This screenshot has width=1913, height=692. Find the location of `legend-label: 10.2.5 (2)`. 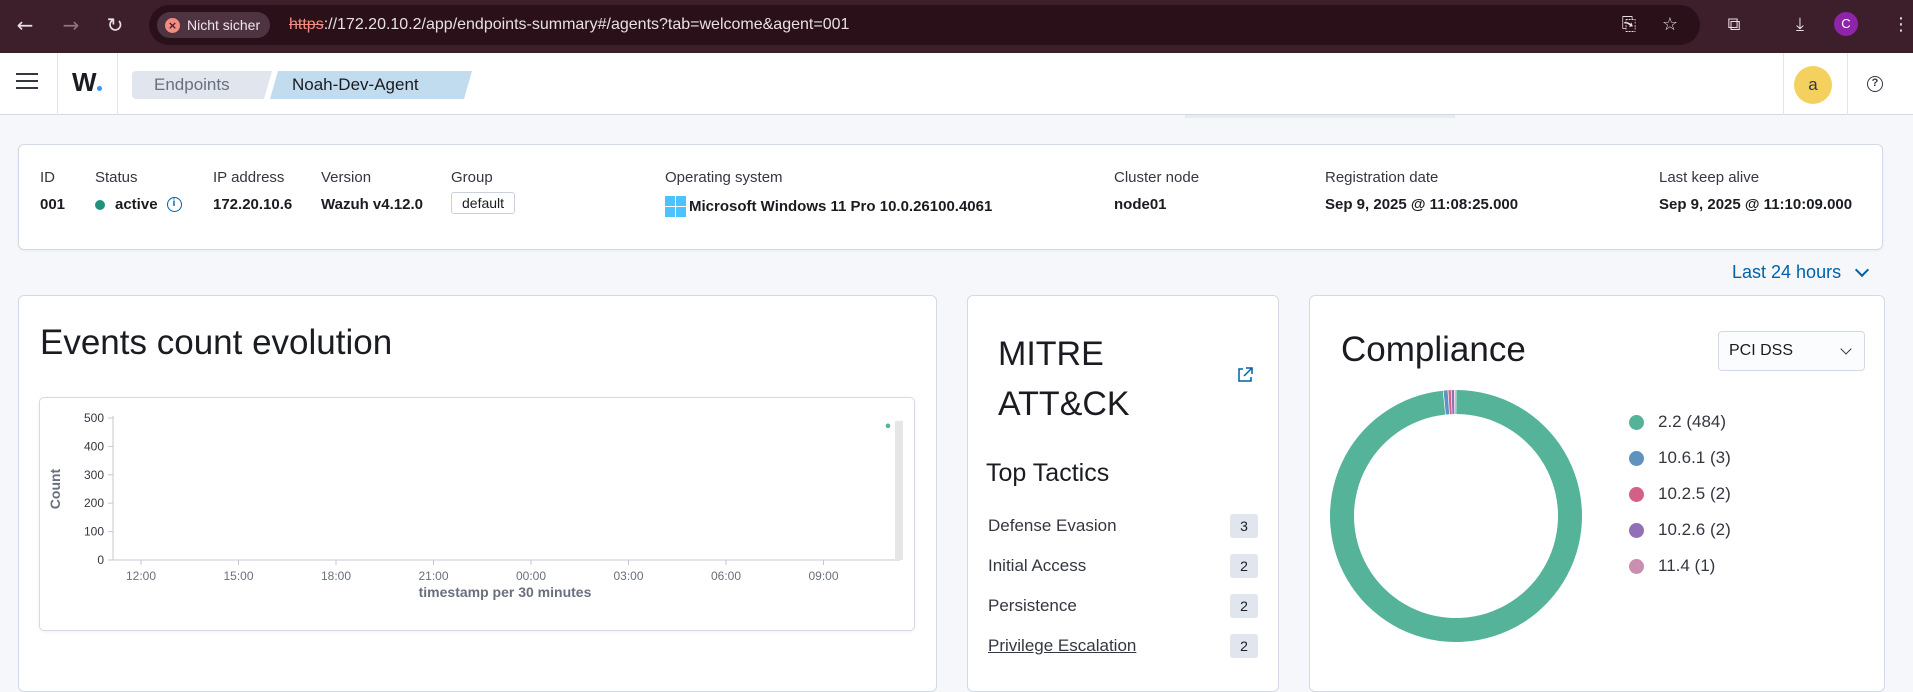

legend-label: 10.2.5 (2) is located at coordinates (1694, 493).